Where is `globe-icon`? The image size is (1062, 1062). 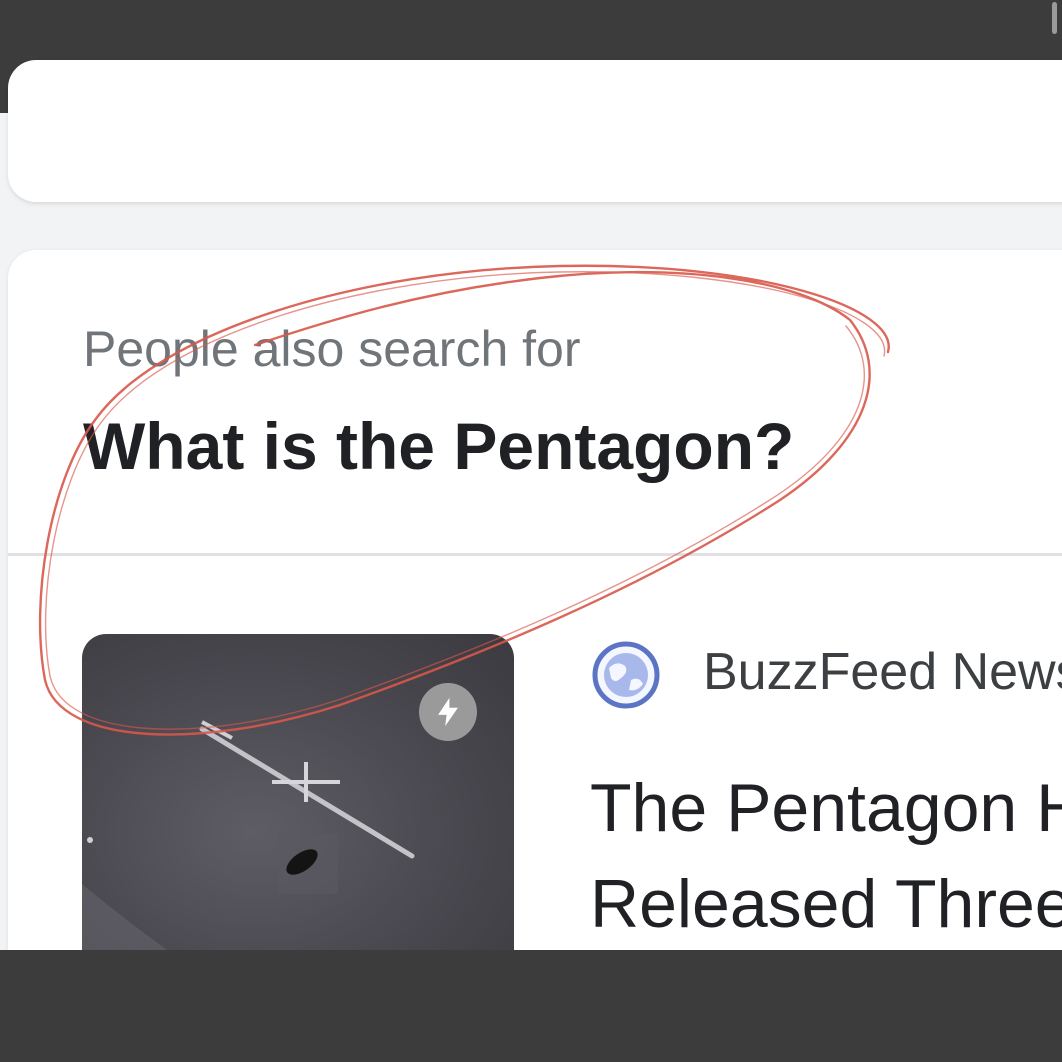
globe-icon is located at coordinates (626, 675).